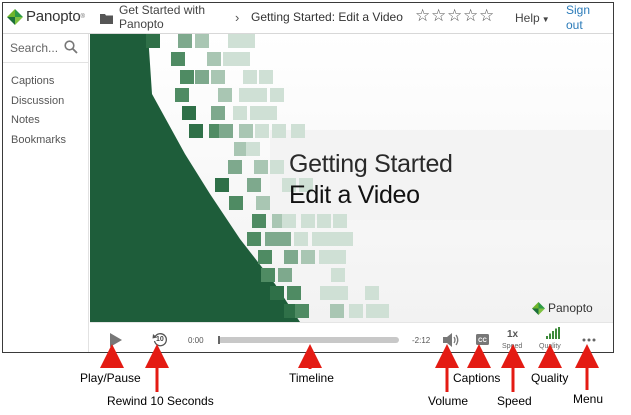 The image size is (631, 415). I want to click on annotation-menu: Menu, so click(588, 399).